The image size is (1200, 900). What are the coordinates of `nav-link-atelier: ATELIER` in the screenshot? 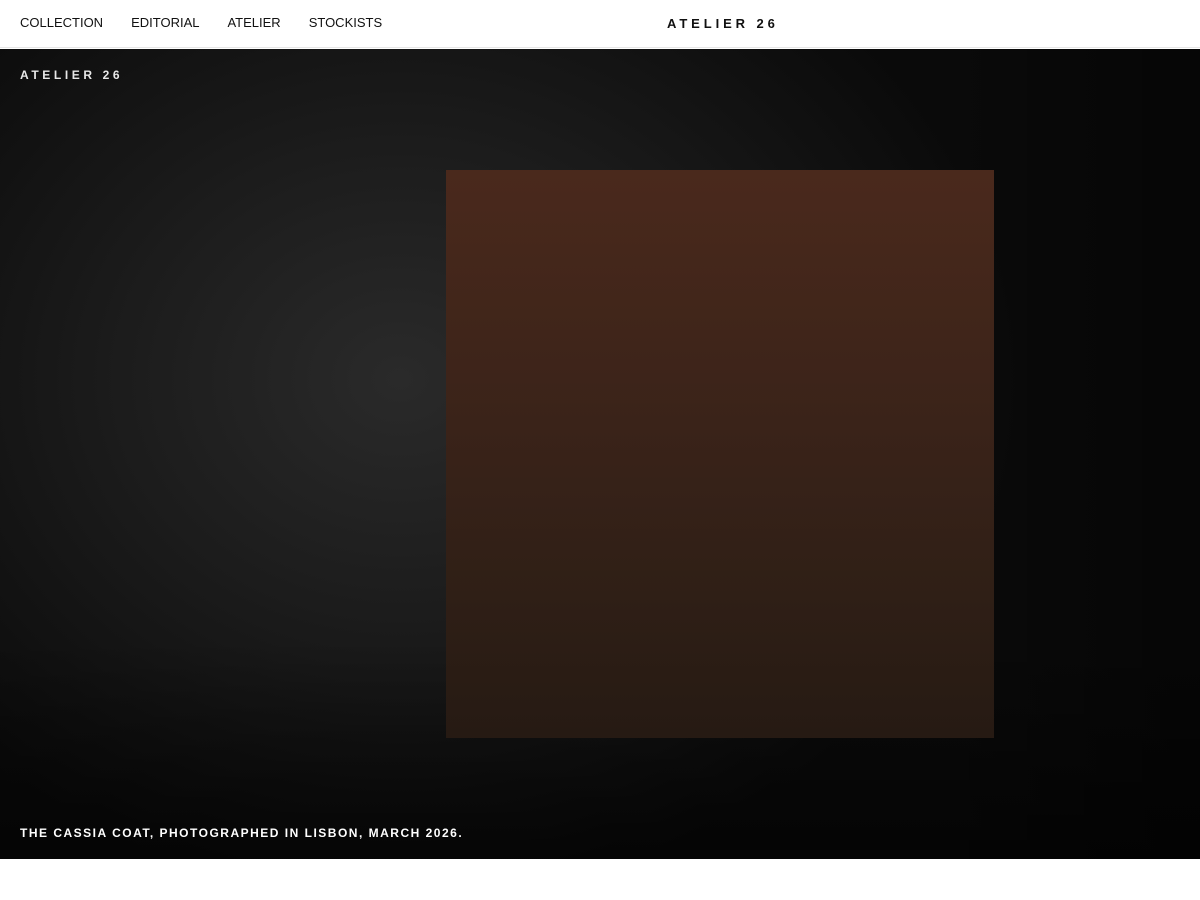 It's located at (253, 23).